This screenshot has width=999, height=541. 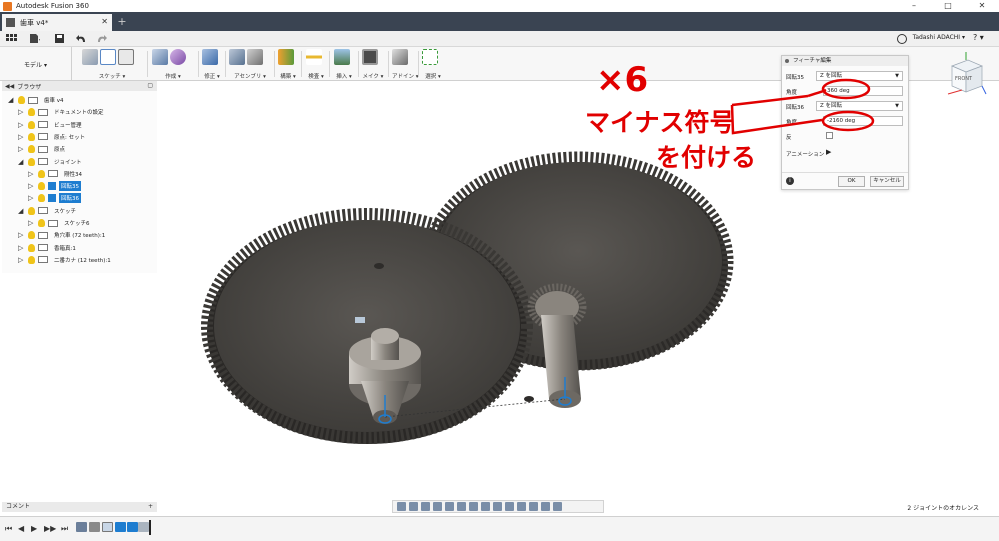 I want to click on make-group: メイク ▾, so click(x=373, y=64).